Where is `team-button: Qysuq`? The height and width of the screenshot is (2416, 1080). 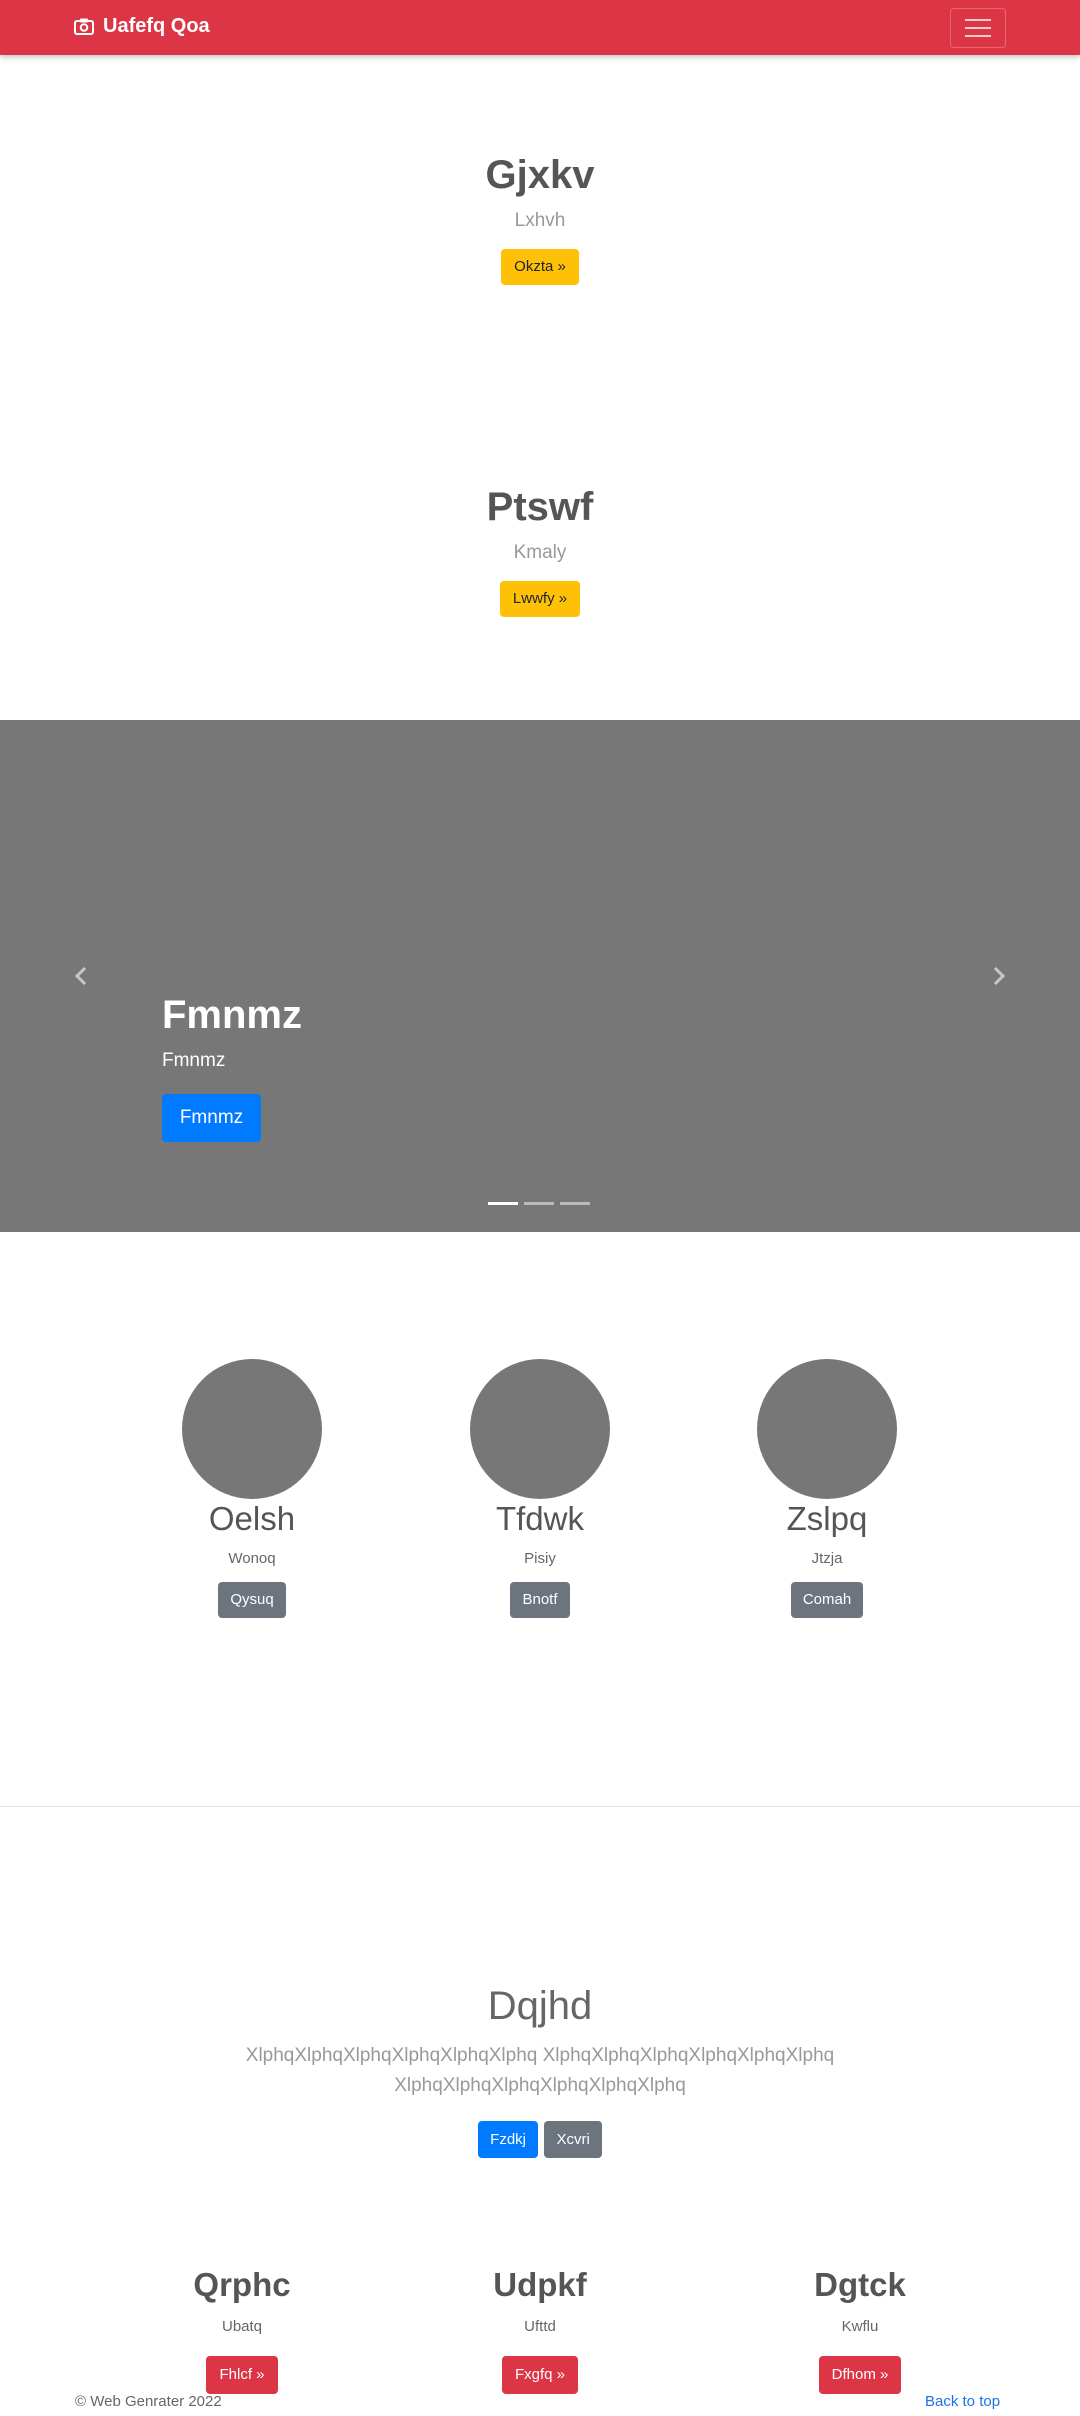 team-button: Qysuq is located at coordinates (252, 1600).